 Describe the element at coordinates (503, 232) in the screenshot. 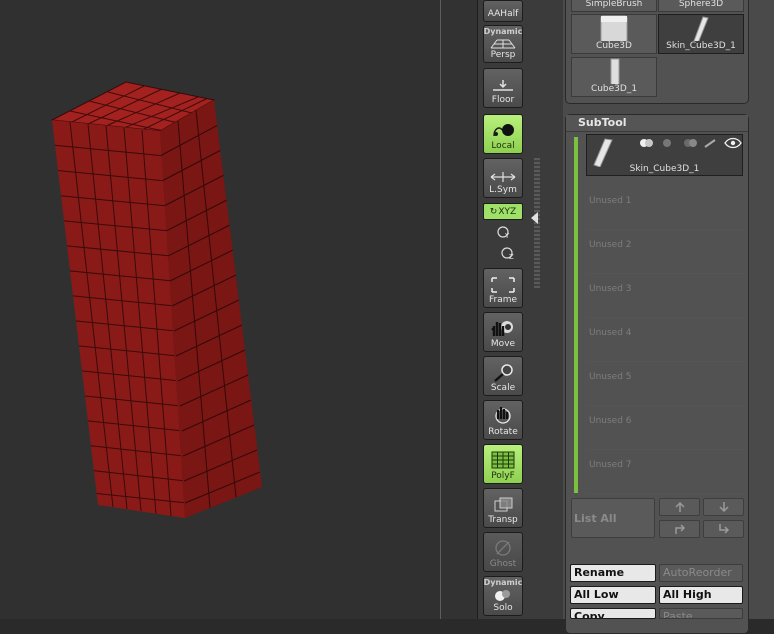

I see `y-rotate-toggle: Y` at that location.